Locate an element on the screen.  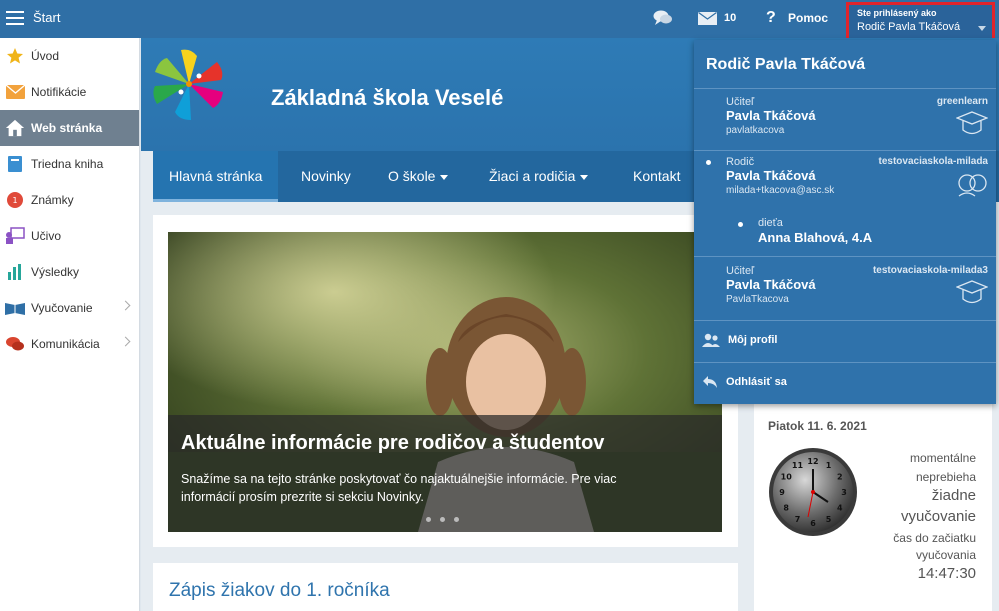
status-line: neprebieha is located at coordinates (945, 477).